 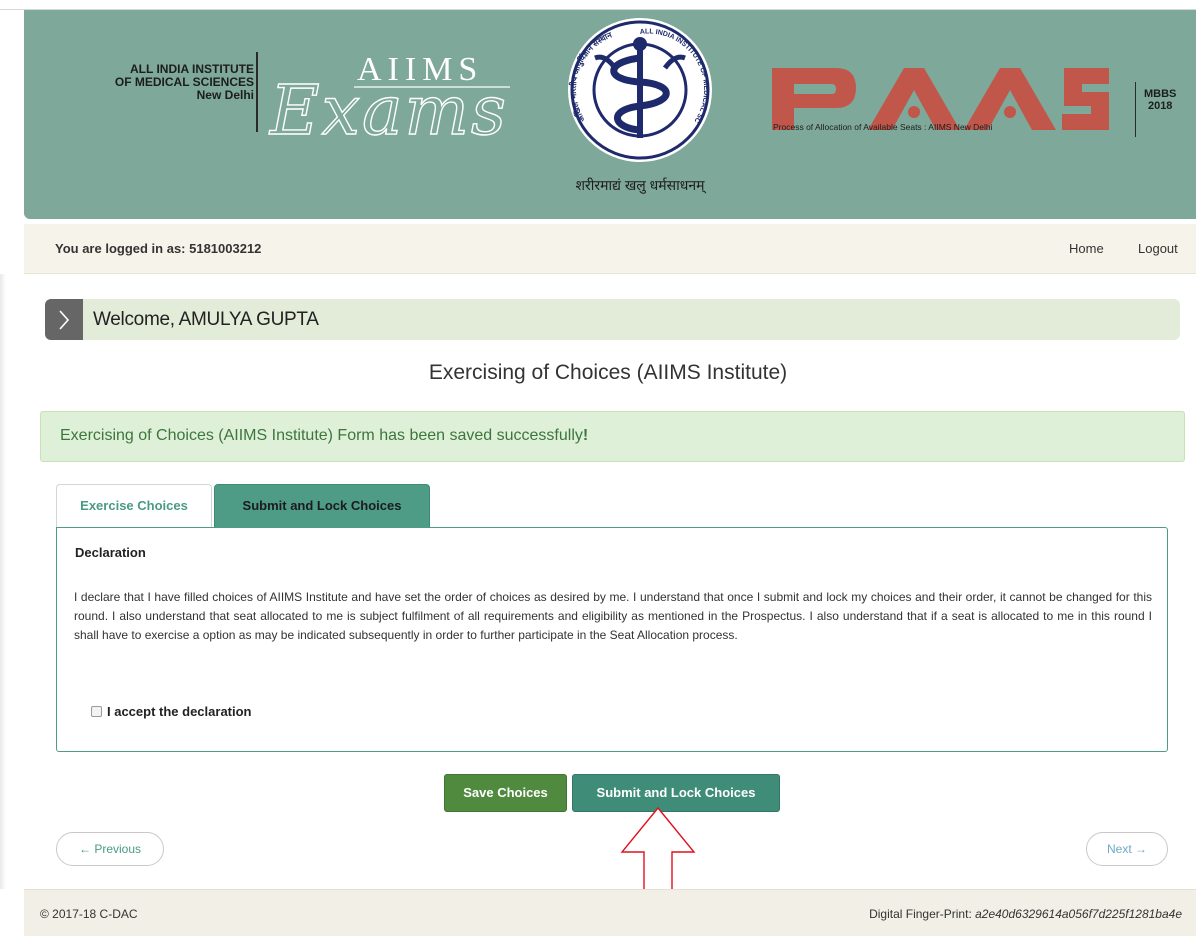 I want to click on welcome-message: Welcome, AMULYA GUPTA, so click(x=206, y=319).